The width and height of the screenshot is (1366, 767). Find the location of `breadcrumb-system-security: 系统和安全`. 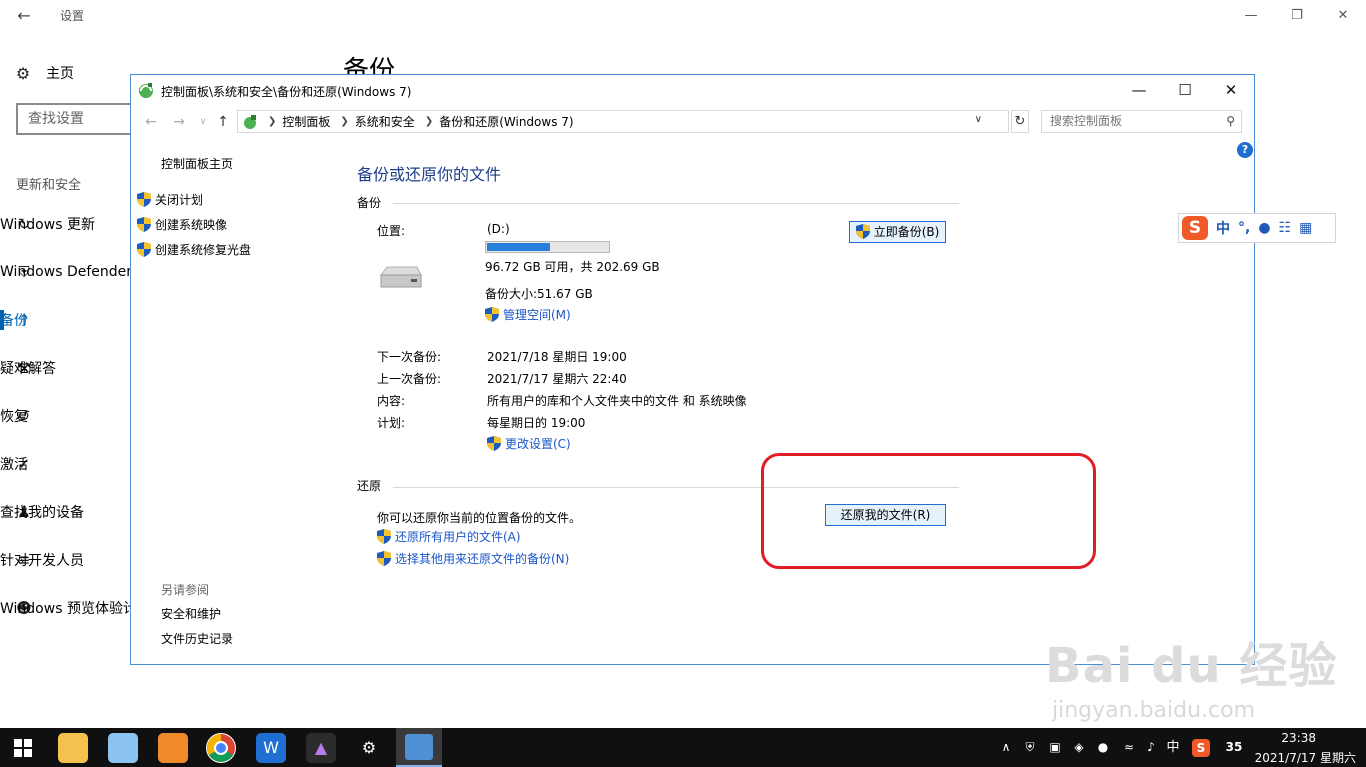

breadcrumb-system-security: 系统和安全 is located at coordinates (385, 121).